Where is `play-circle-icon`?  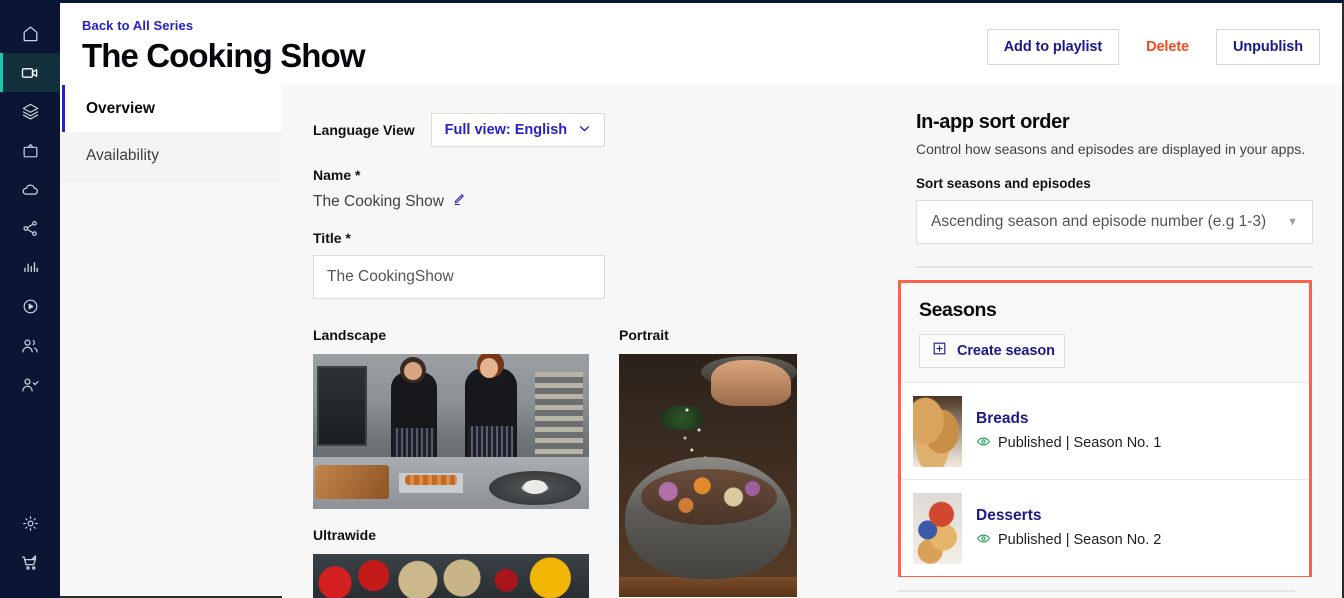 play-circle-icon is located at coordinates (30, 306).